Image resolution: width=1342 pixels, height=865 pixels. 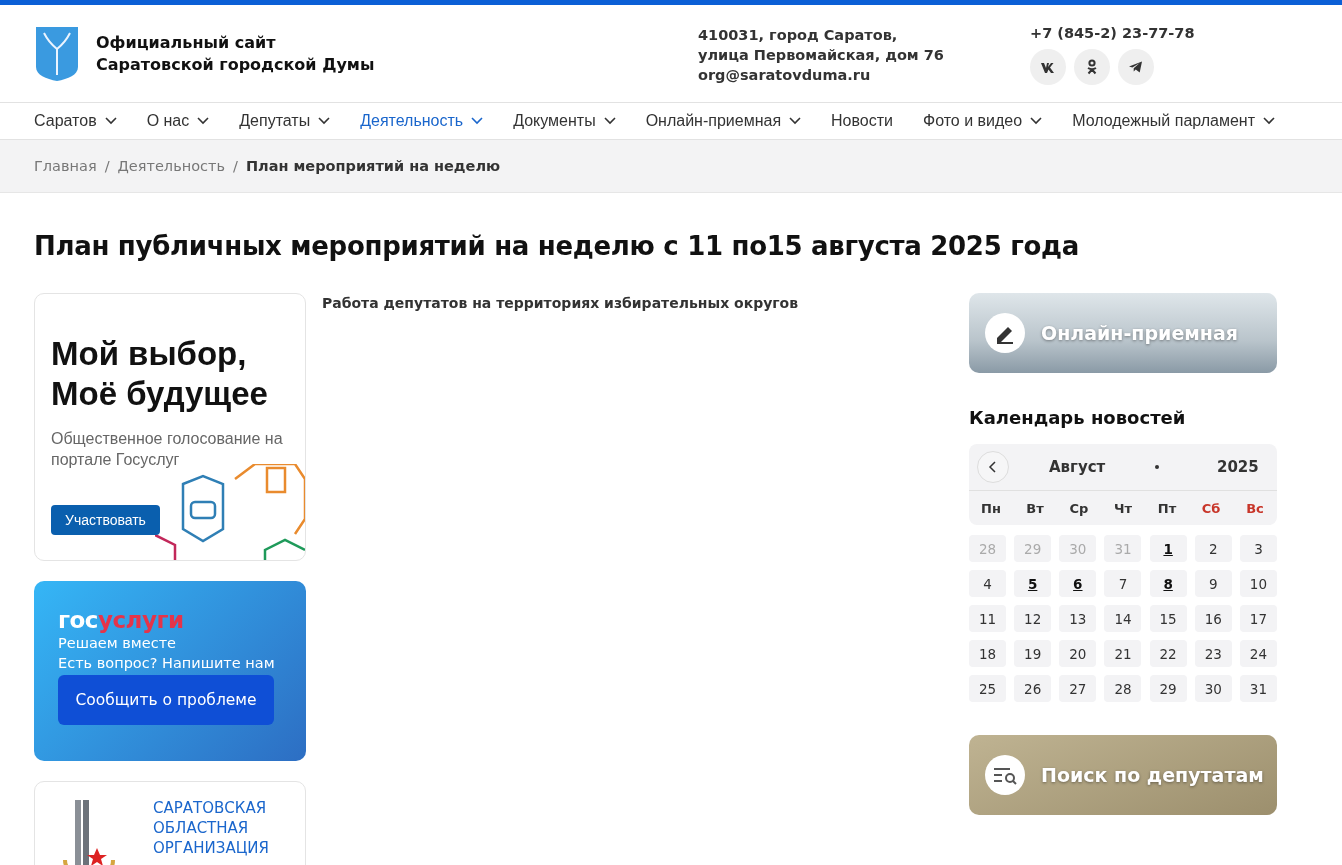 I want to click on breadcrumb-link: Деятельность, so click(x=171, y=166).